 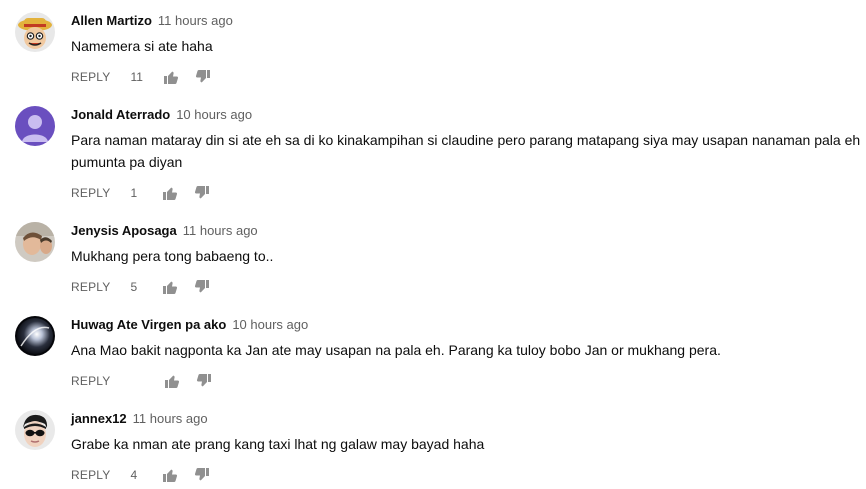 I want to click on like-count: 5, so click(x=134, y=287).